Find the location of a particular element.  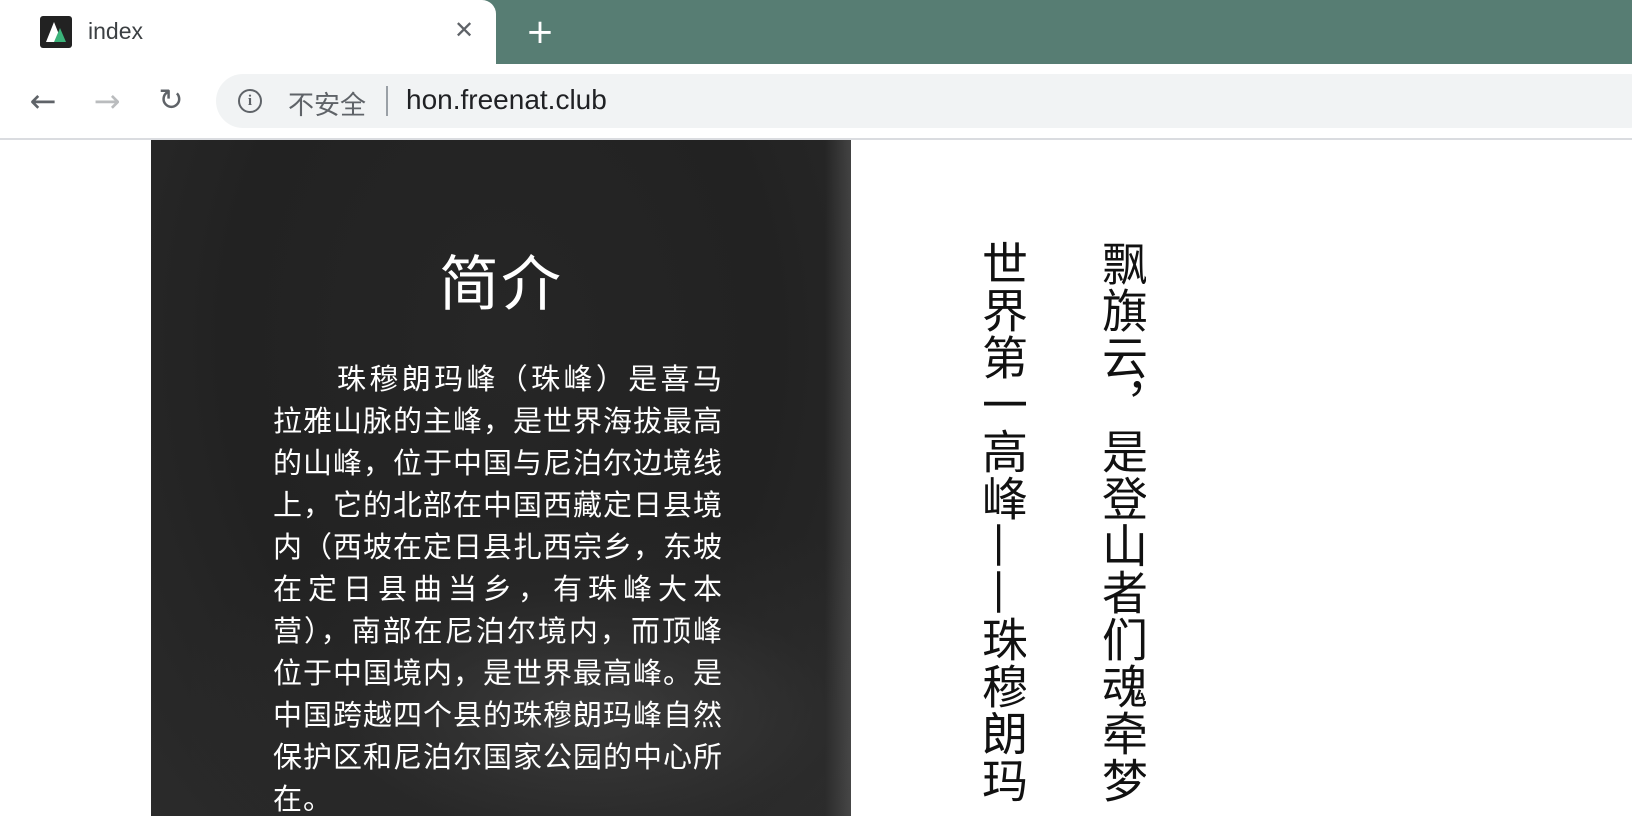

reload-icon: ↻ is located at coordinates (171, 101).